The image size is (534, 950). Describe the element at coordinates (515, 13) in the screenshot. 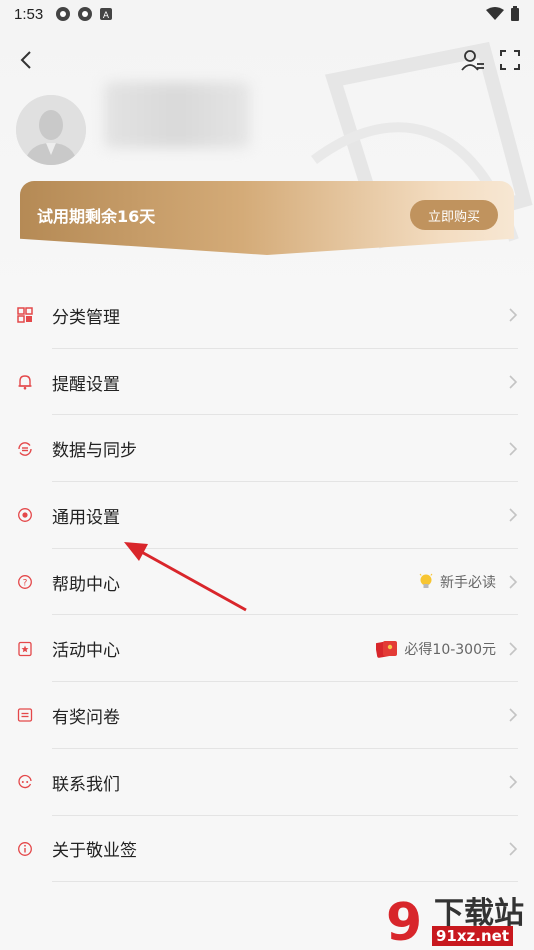

I see `battery-icon` at that location.